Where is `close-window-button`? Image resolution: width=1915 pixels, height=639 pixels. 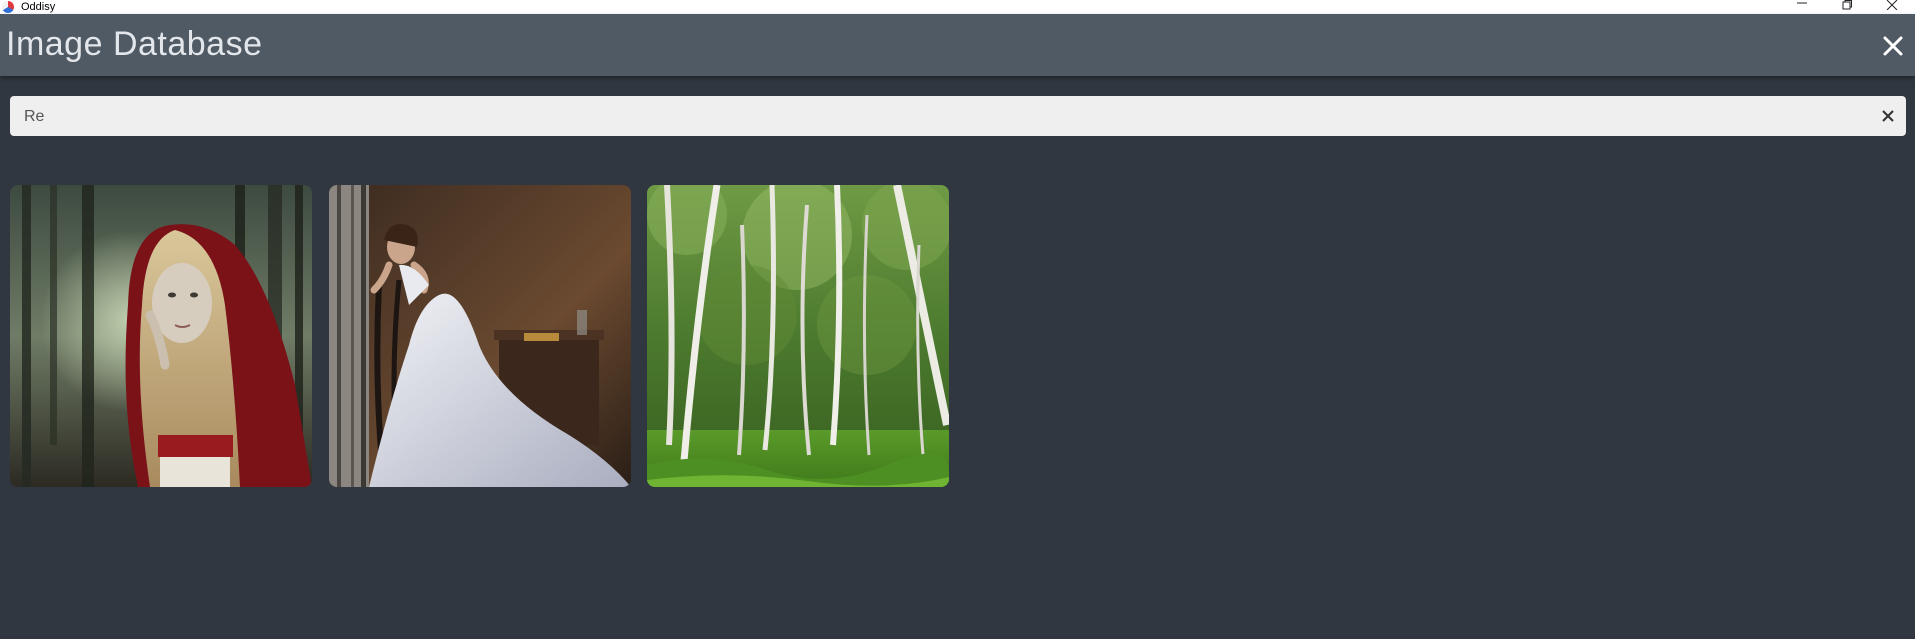
close-window-button is located at coordinates (1892, 7).